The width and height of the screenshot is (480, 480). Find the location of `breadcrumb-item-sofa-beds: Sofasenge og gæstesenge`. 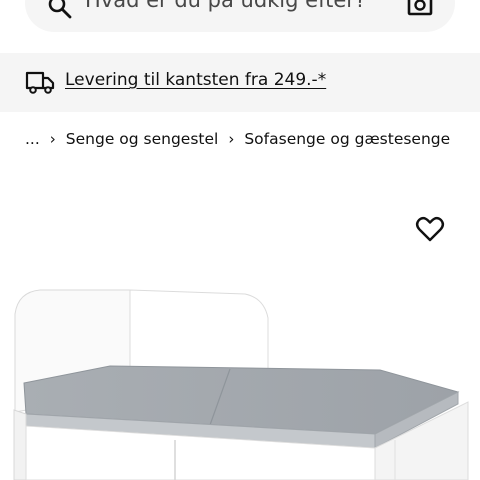

breadcrumb-item-sofa-beds: Sofasenge og gæstesenge is located at coordinates (347, 139).